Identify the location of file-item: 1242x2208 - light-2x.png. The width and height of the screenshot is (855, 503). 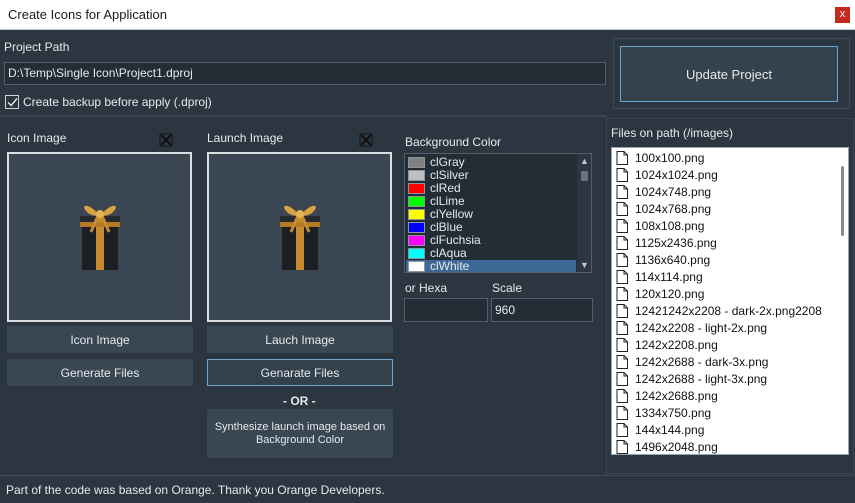
(730, 327).